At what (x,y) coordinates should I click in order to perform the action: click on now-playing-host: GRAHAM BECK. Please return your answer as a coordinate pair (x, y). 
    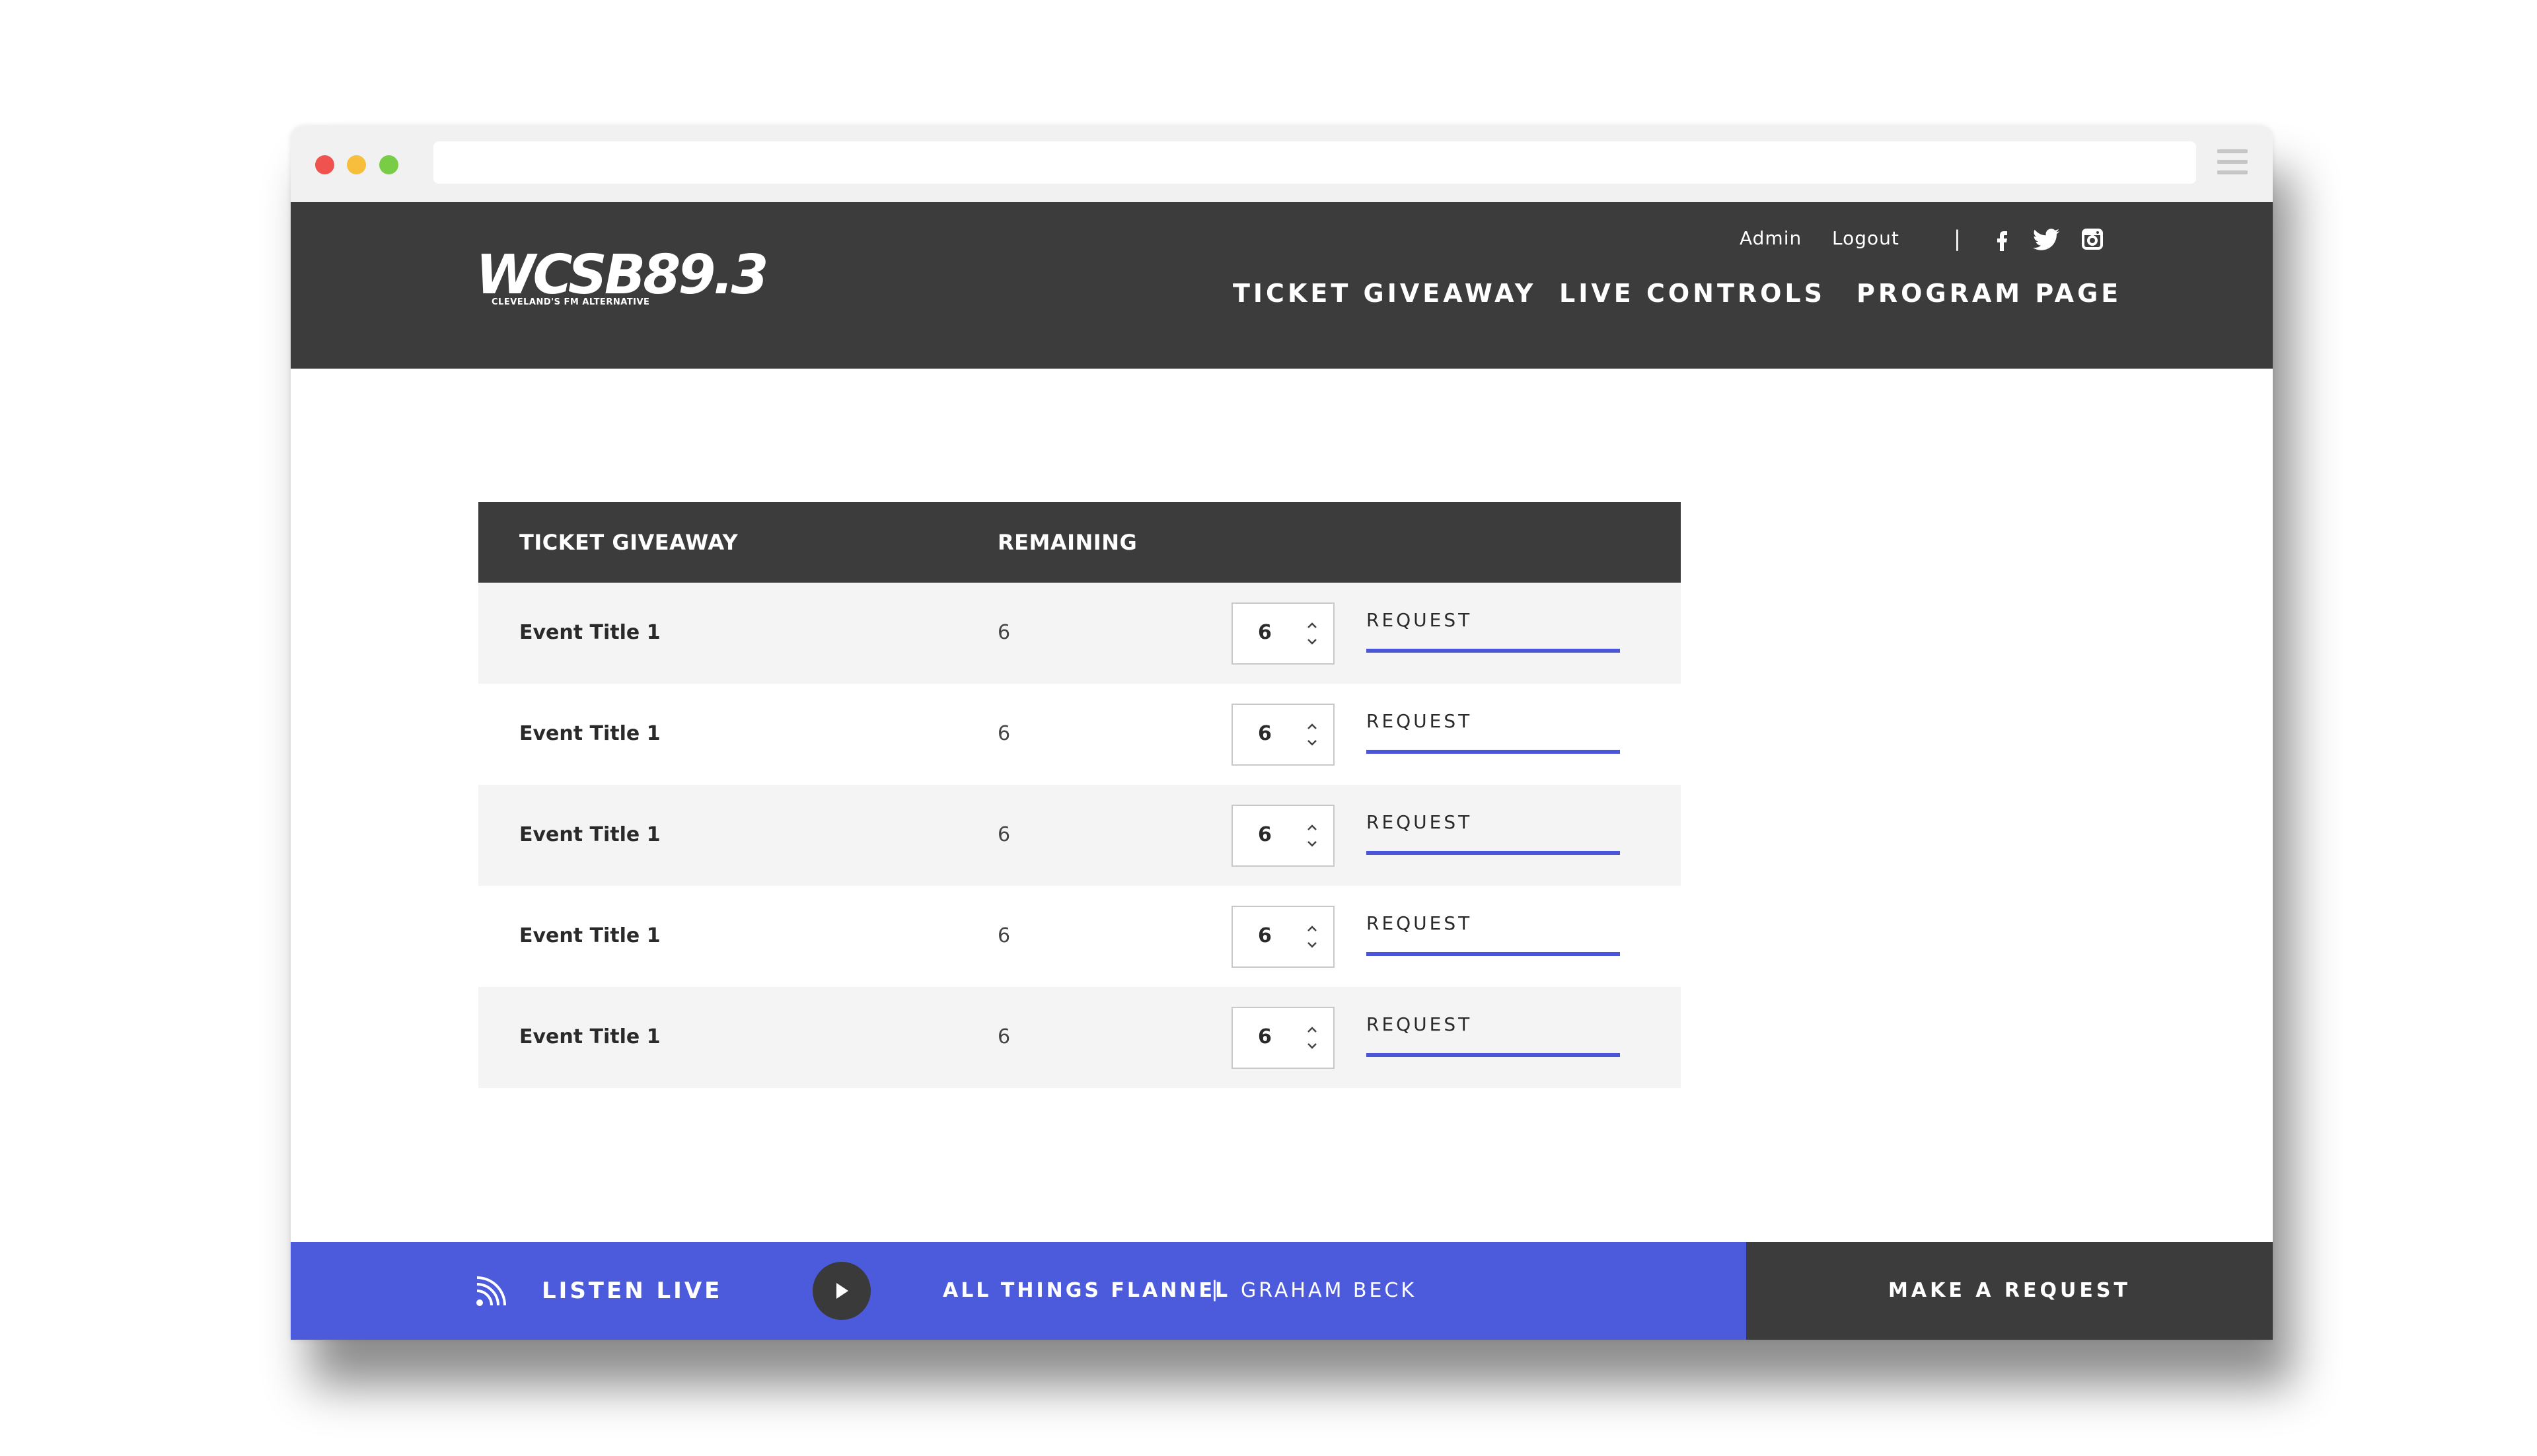
    Looking at the image, I should click on (1329, 1290).